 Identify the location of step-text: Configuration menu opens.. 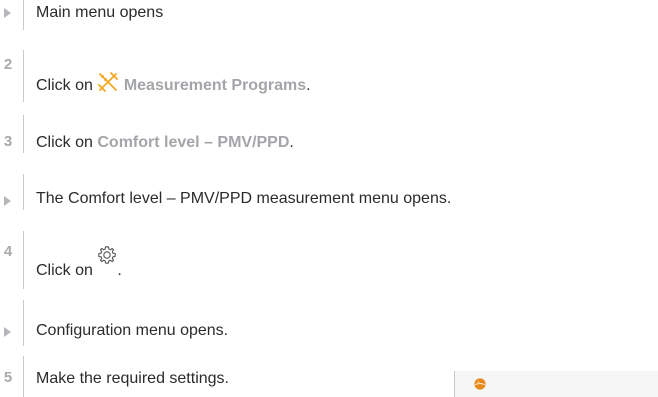
(132, 330).